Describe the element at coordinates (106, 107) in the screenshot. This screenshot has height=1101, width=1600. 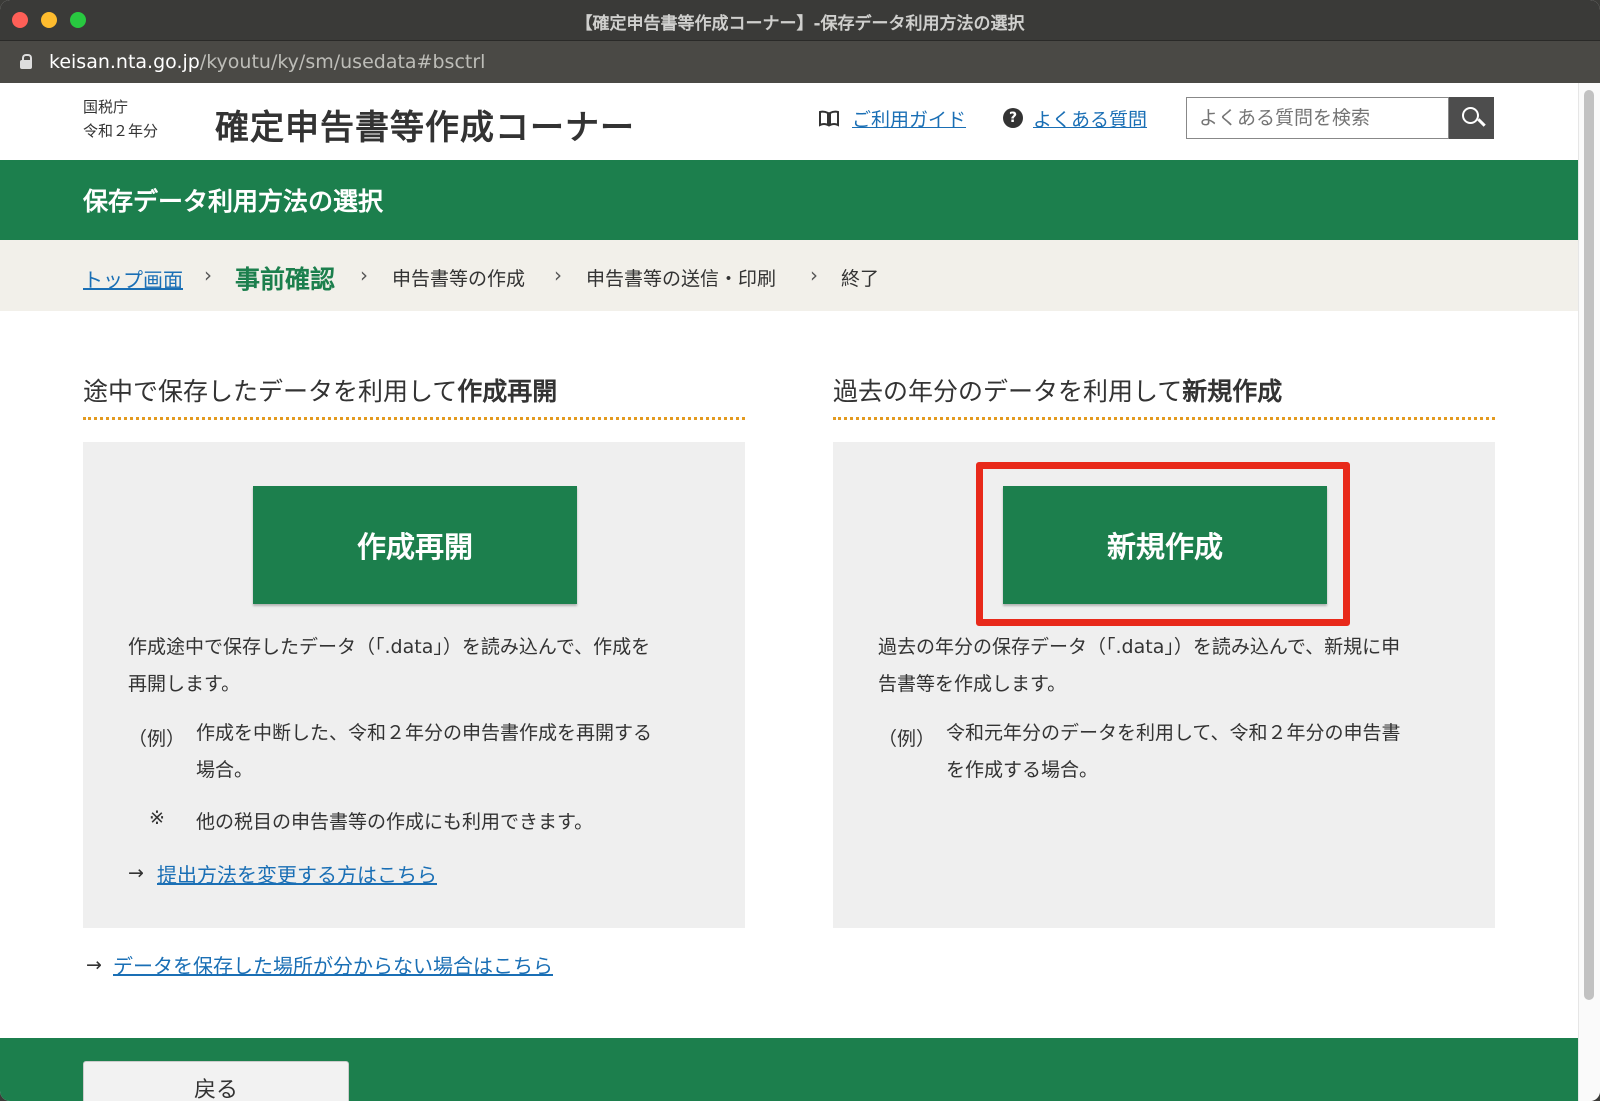
I see `agency-name: 国税庁` at that location.